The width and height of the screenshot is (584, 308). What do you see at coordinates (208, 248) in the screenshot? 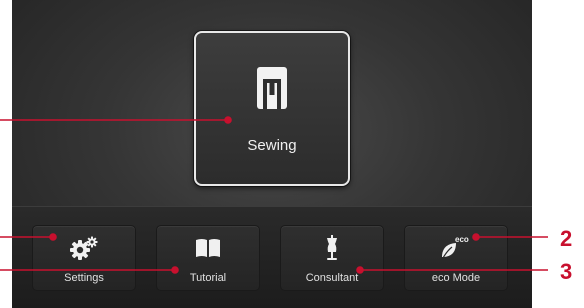
I see `book-icon` at bounding box center [208, 248].